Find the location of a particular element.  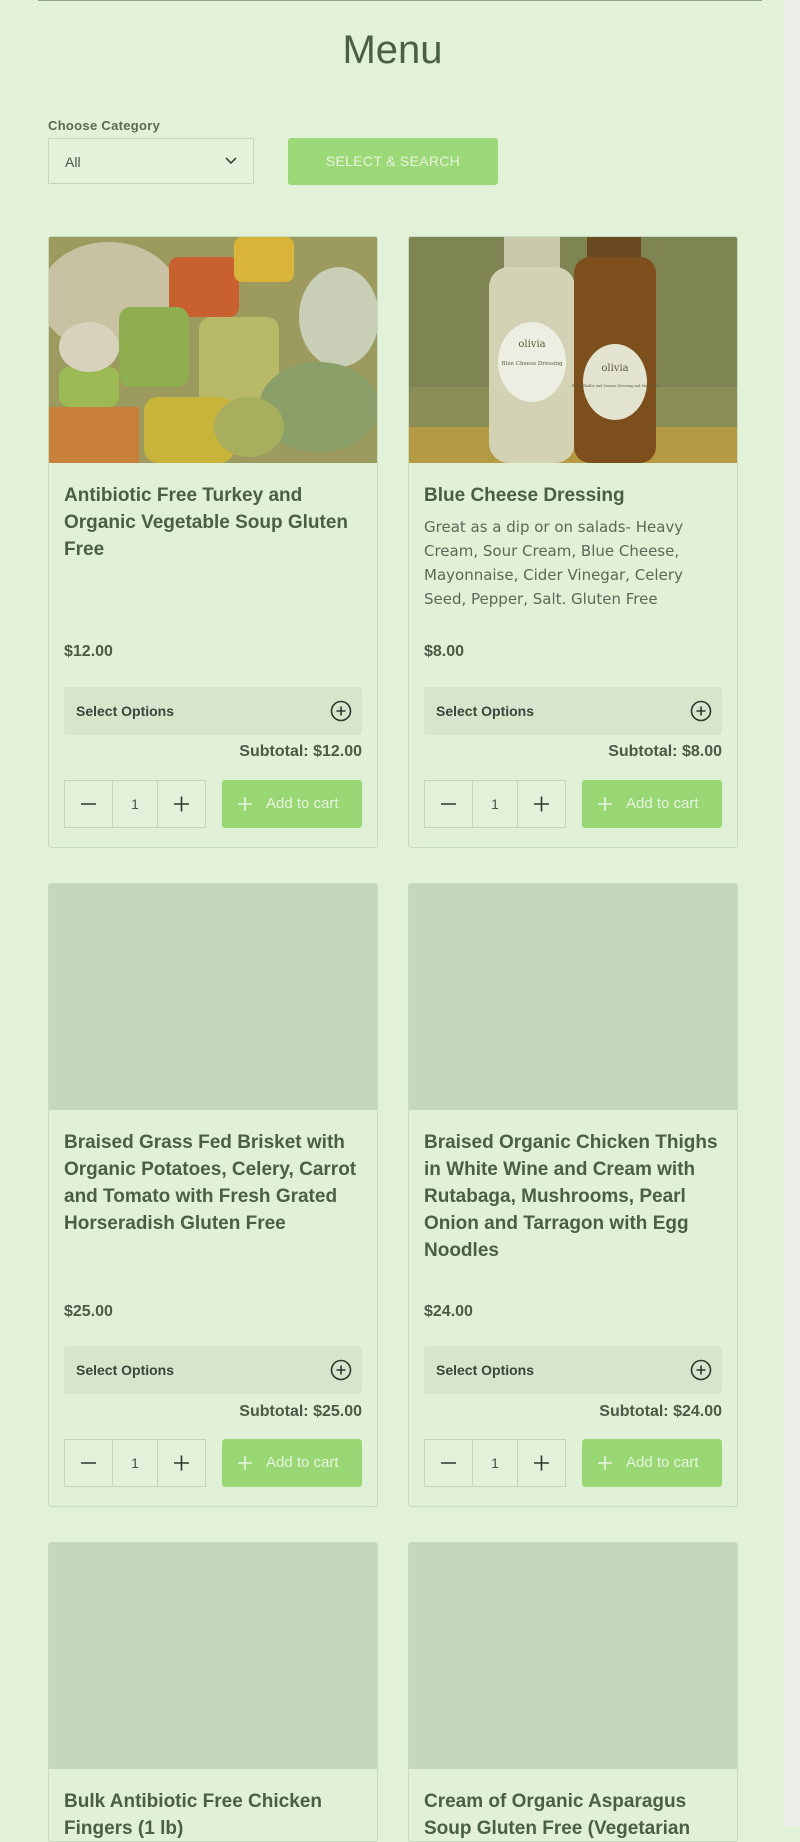

bottle1-label: Blue Cheese Dressing is located at coordinates (532, 364).